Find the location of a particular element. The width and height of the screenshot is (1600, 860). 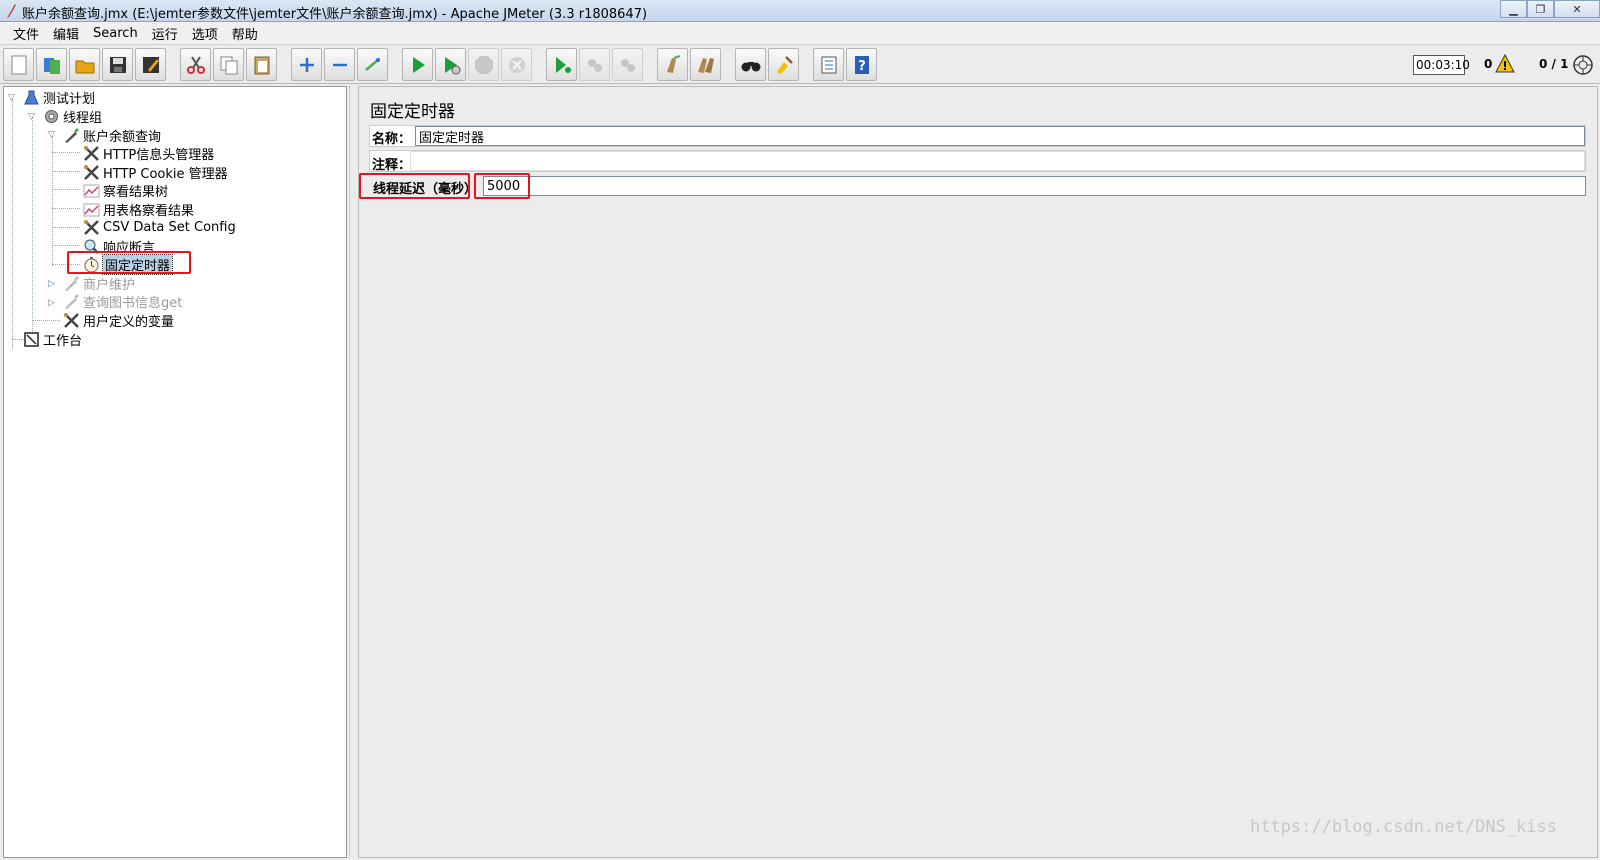

panel-title: 固定定时器 is located at coordinates (412, 112).